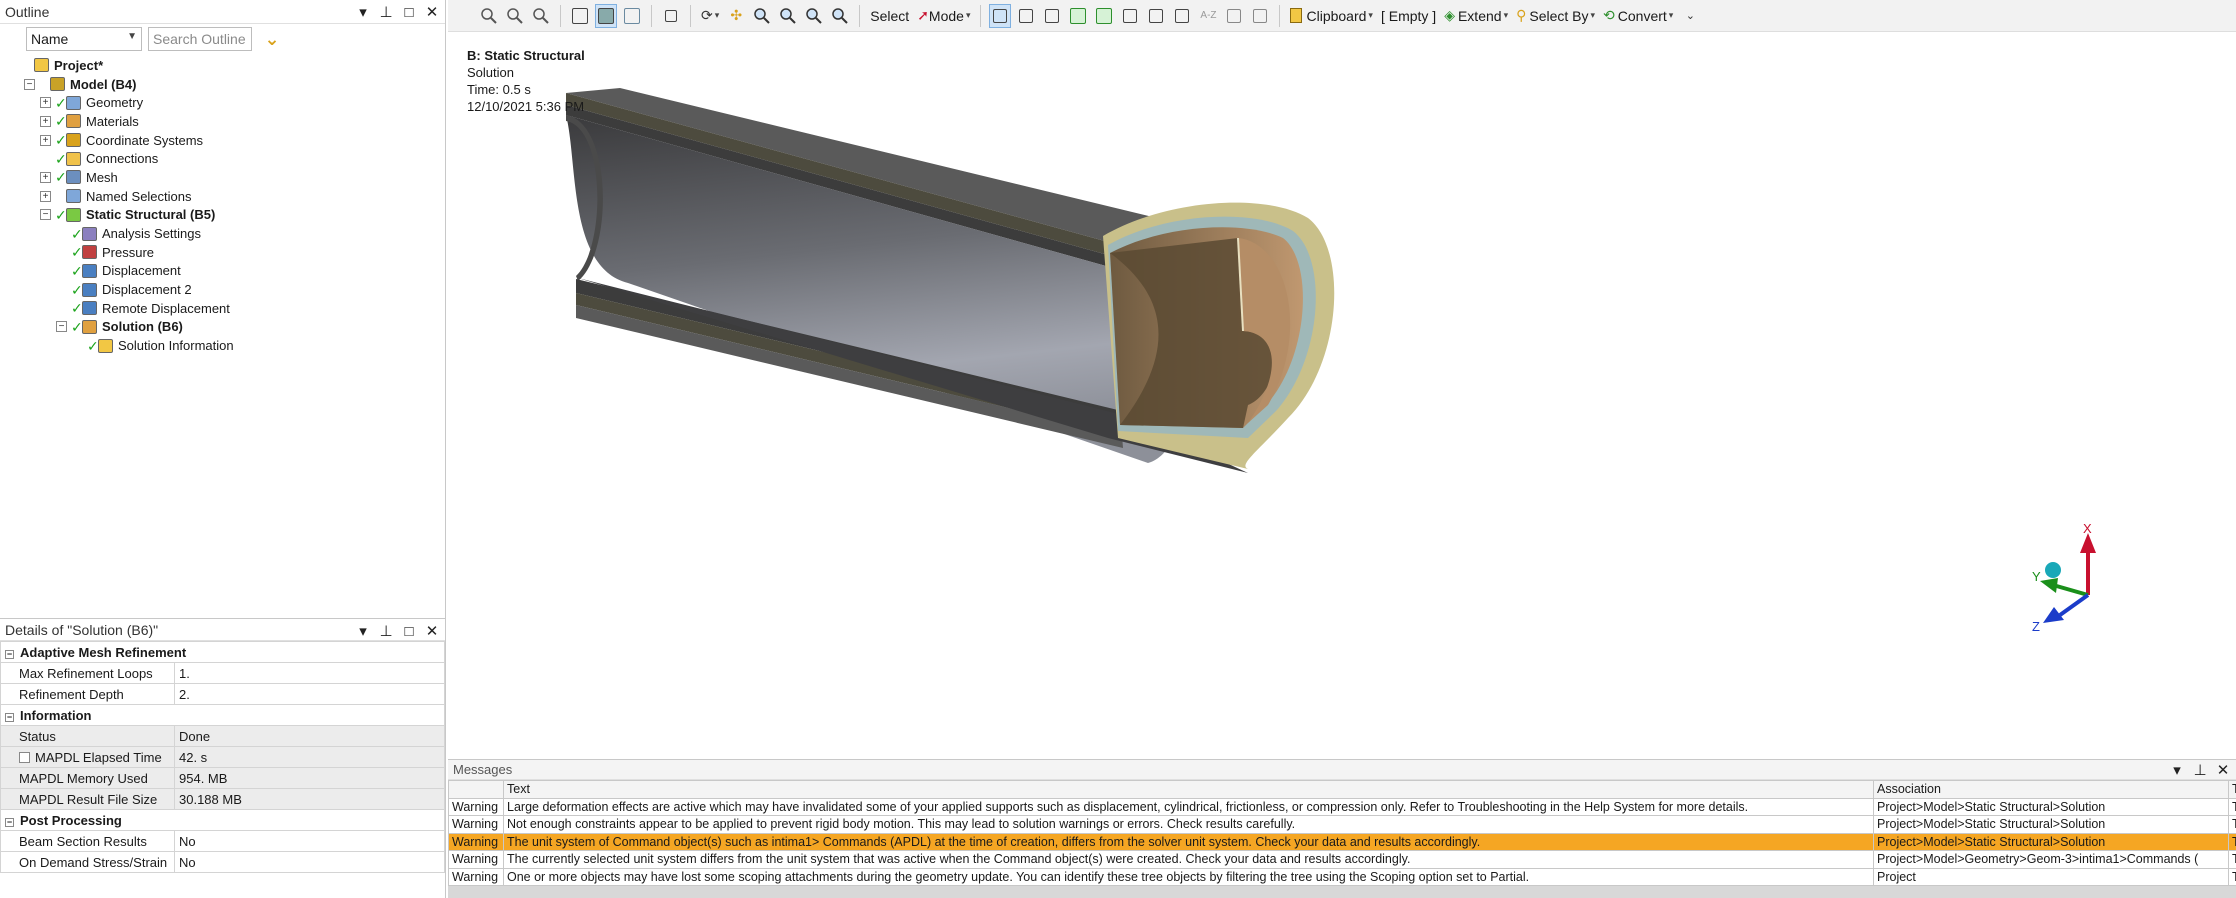  Describe the element at coordinates (1260, 16) in the screenshot. I see `select-all-icon` at that location.